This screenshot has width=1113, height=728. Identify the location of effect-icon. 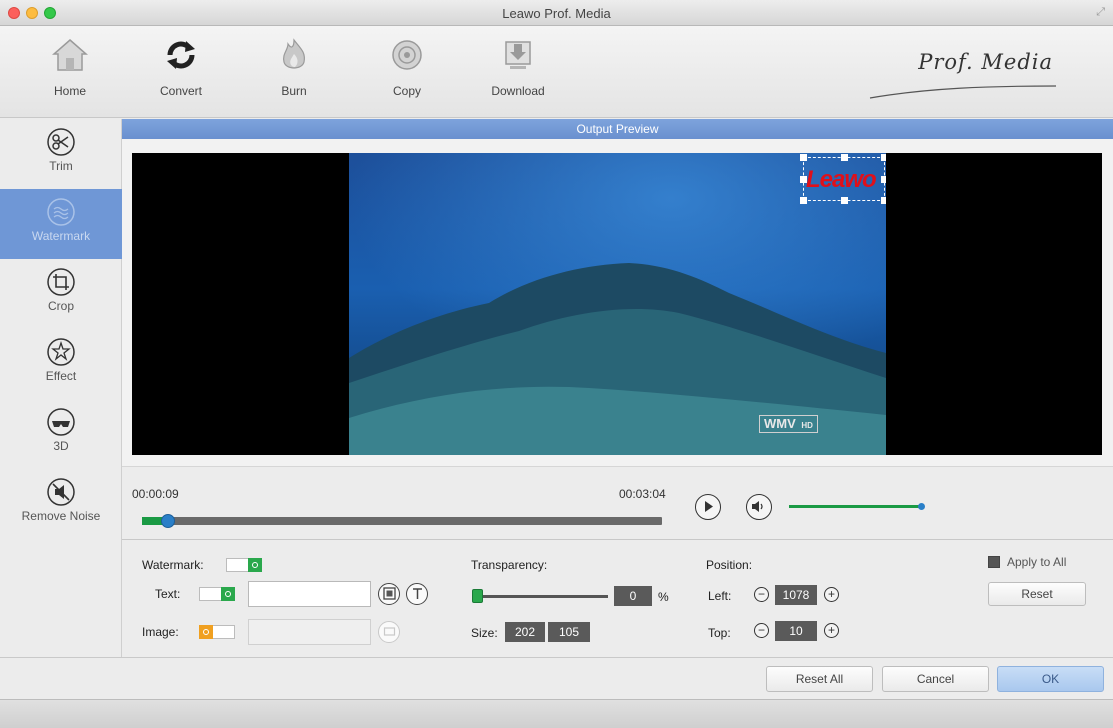
(61, 352).